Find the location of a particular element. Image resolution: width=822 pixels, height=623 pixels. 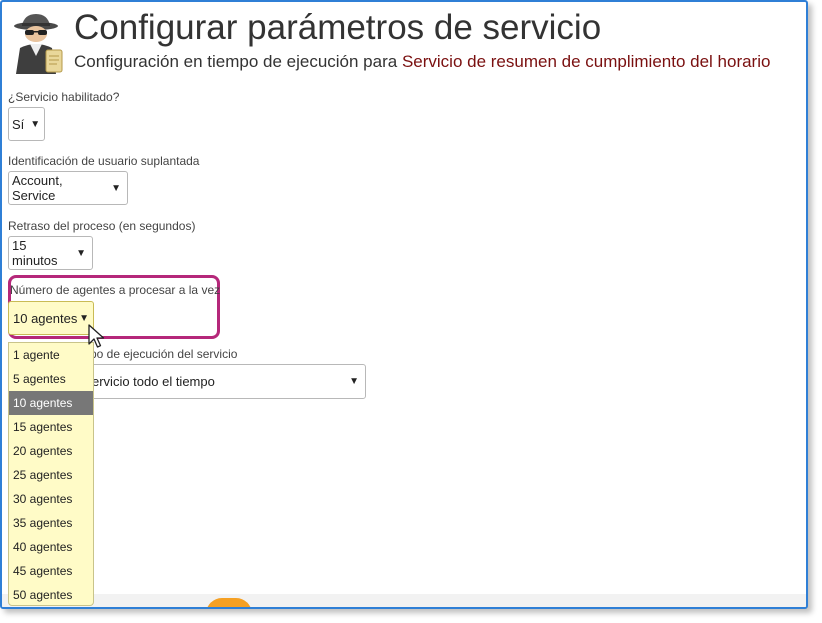

agents-value: 10 agentes is located at coordinates (45, 318).